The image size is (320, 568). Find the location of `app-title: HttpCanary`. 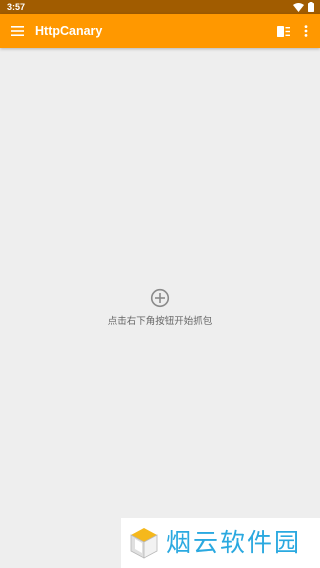

app-title: HttpCanary is located at coordinates (69, 31).